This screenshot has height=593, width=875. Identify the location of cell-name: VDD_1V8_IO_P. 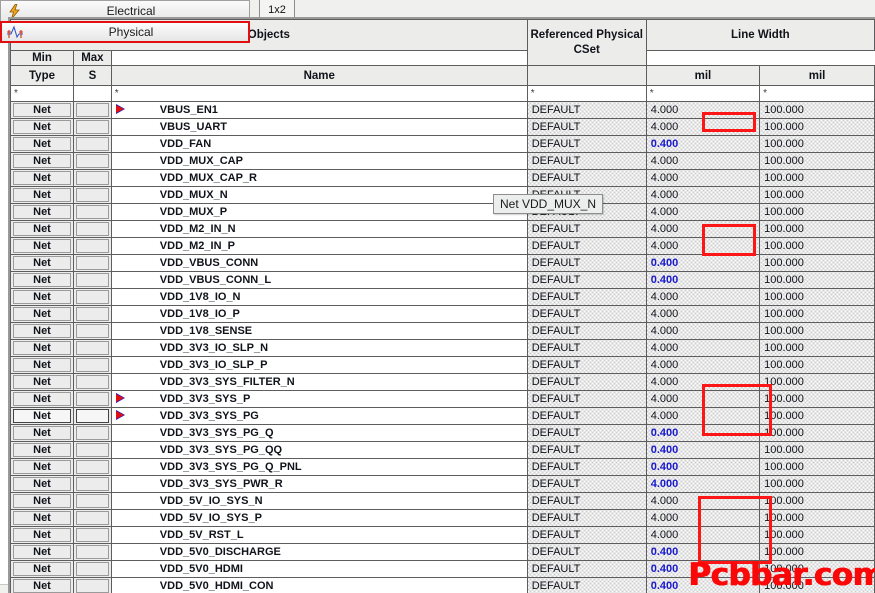
(319, 314).